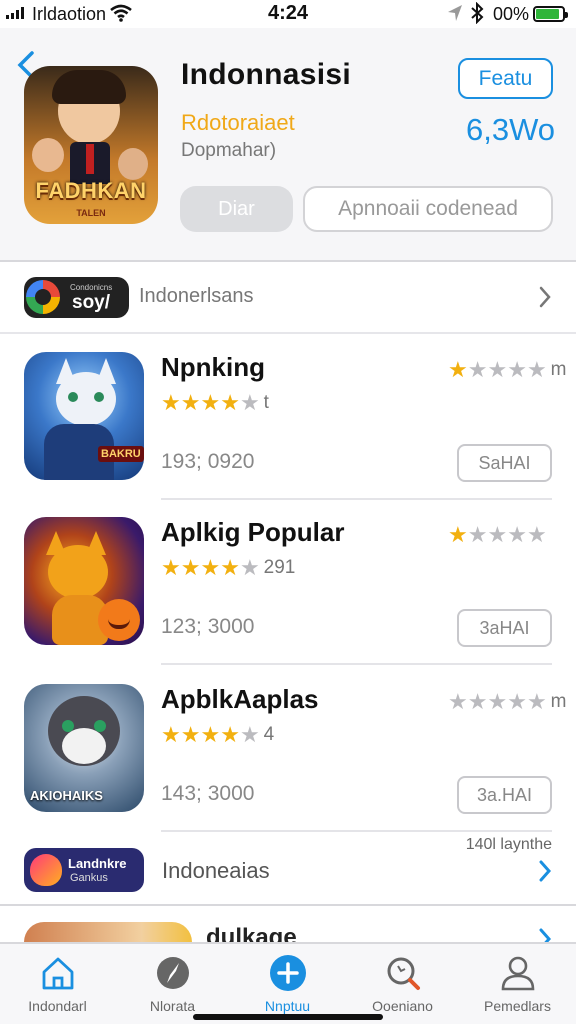 The image size is (576, 1024). I want to click on tab-add: Nnptuu, so click(287, 984).